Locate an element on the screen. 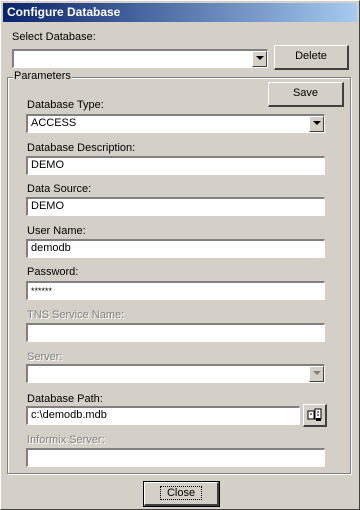  tns-service-name-label: TNS Service Name: is located at coordinates (76, 315).